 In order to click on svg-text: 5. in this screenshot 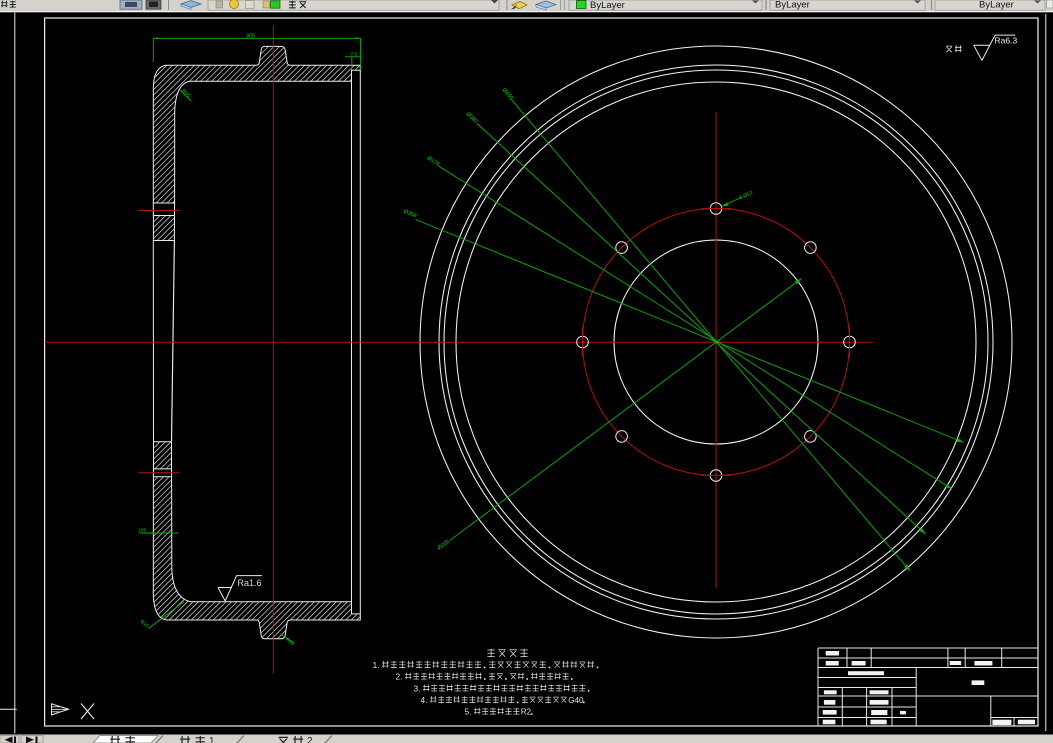, I will do `click(468, 712)`.